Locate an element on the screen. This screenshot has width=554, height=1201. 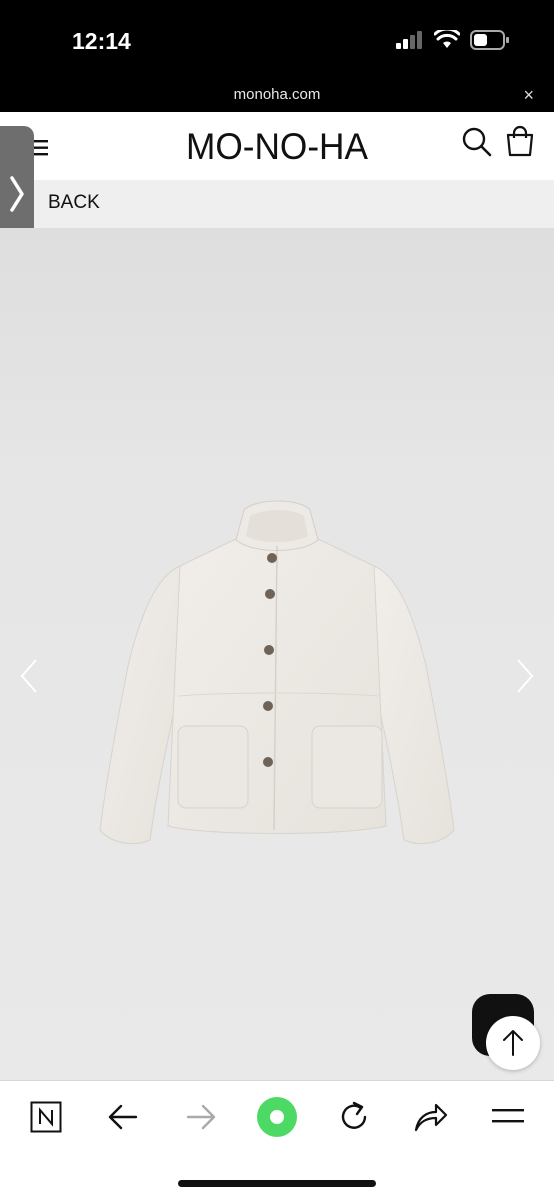
wifi-icon is located at coordinates (447, 39).